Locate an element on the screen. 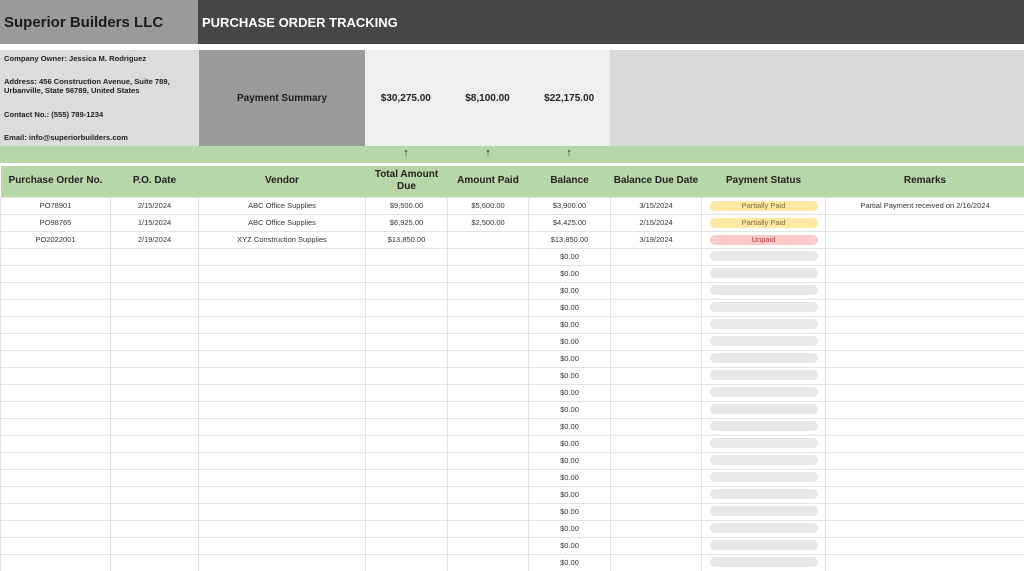  cell-total-amount-due: $13,850.00 is located at coordinates (406, 239).